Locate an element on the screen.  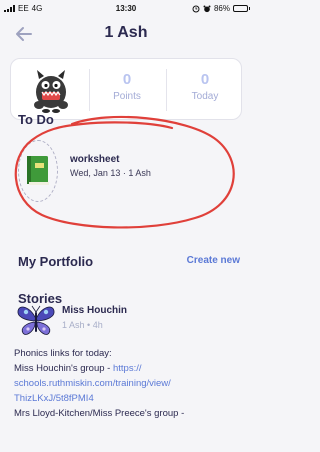
points-stat: 0 Points is located at coordinates (127, 86).